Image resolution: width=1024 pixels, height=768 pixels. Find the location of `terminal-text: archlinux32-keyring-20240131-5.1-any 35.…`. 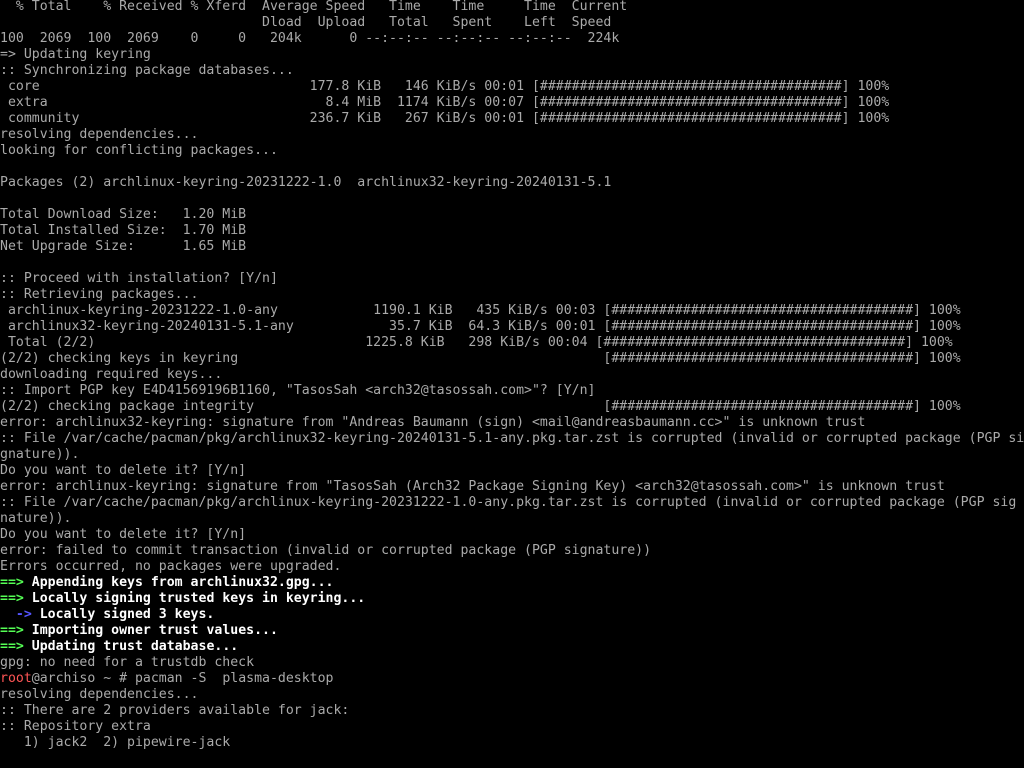

terminal-text: archlinux32-keyring-20240131-5.1-any 35.… is located at coordinates (480, 326).